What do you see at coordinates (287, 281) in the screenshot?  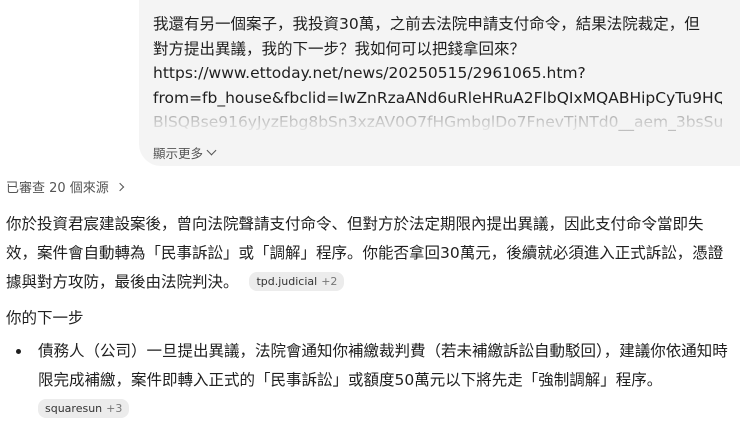 I see `citation-source: tpd.judicial` at bounding box center [287, 281].